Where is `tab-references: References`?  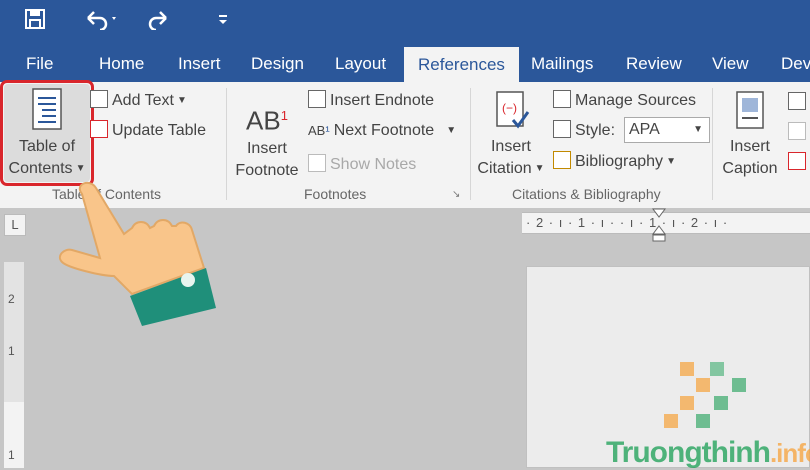 tab-references: References is located at coordinates (461, 64).